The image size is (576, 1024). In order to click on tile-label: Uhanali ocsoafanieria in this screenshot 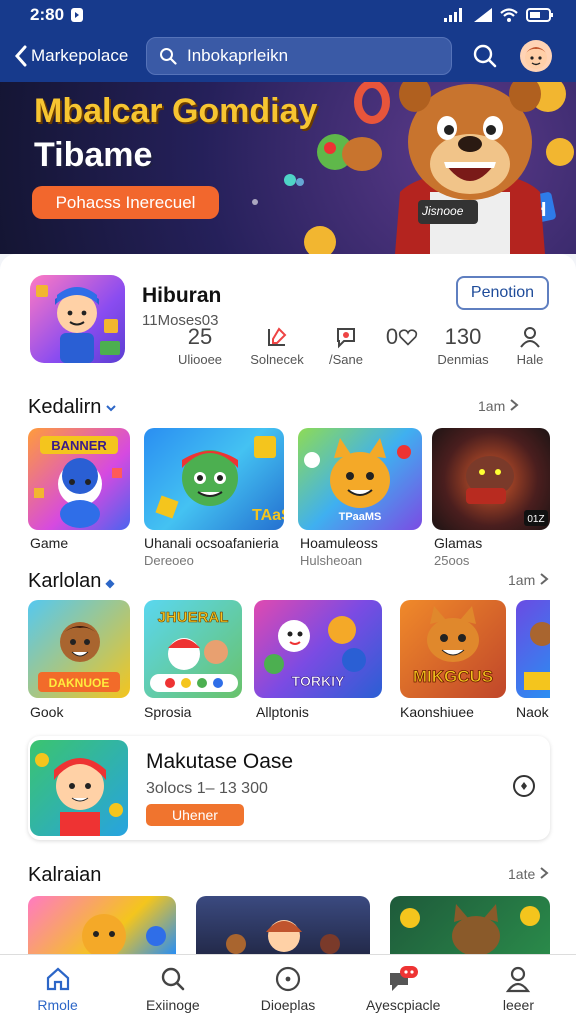, I will do `click(211, 543)`.